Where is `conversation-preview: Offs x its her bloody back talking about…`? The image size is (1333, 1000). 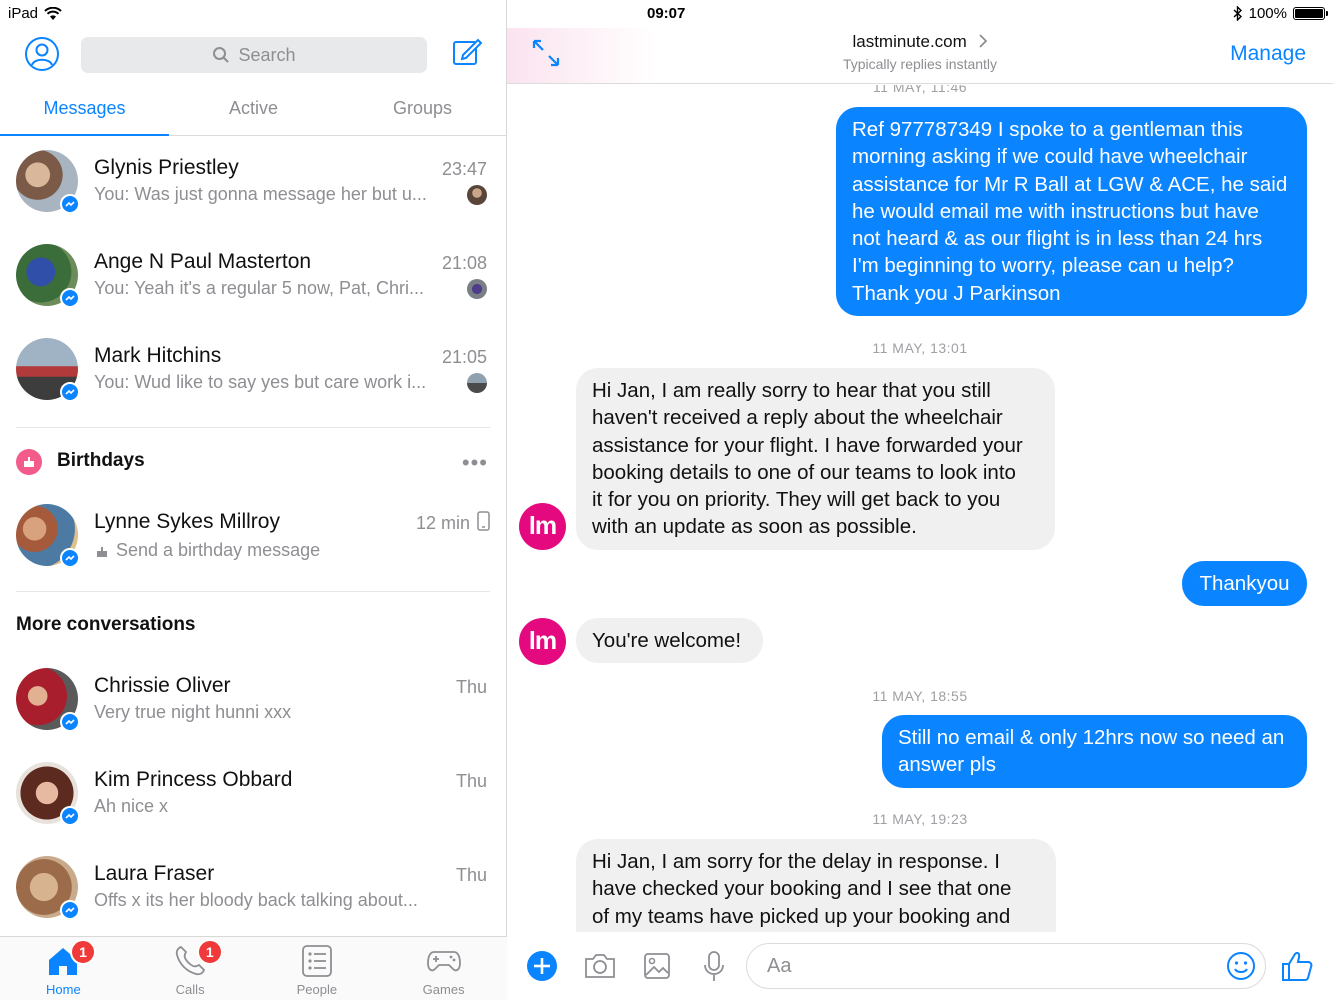
conversation-preview: Offs x its her bloody back talking about… is located at coordinates (256, 900).